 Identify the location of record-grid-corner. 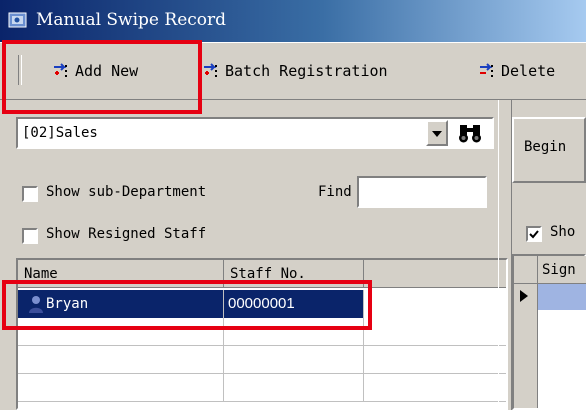
(526, 270).